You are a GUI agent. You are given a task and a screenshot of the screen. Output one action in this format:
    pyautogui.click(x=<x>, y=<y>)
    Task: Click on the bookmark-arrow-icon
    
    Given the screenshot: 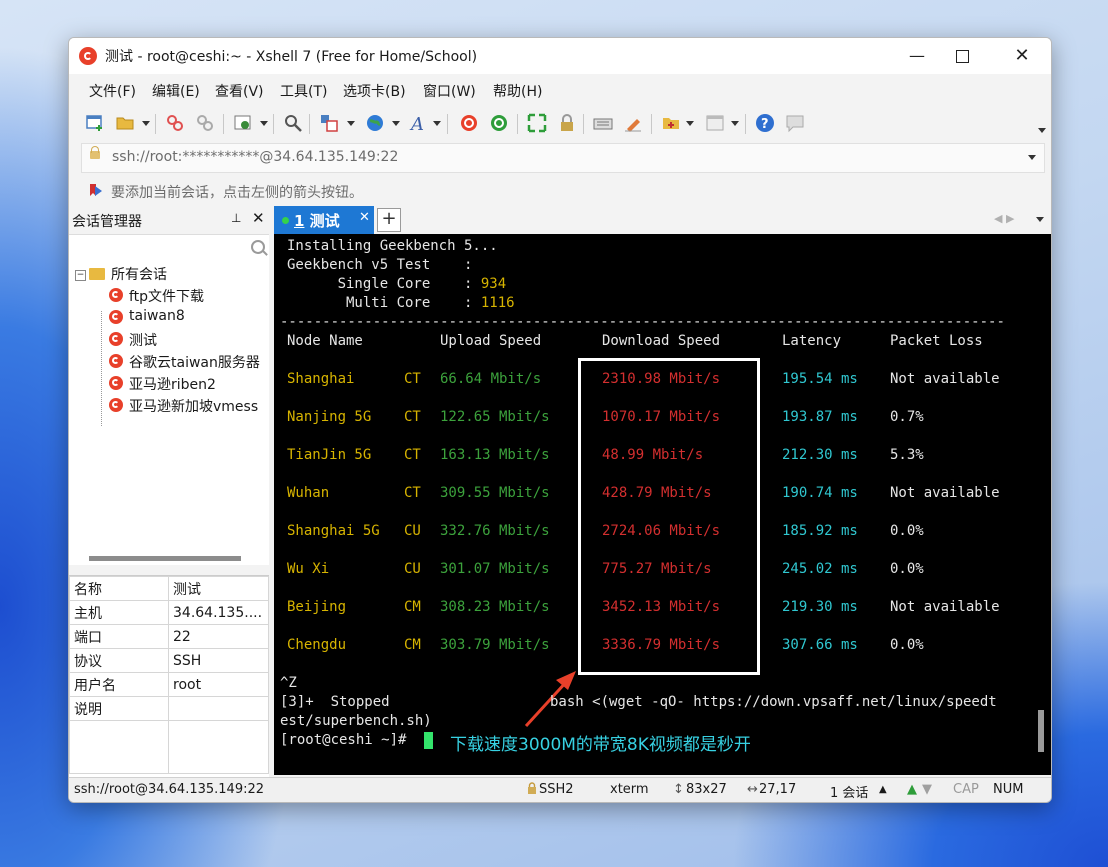 What is the action you would take?
    pyautogui.click(x=96, y=190)
    